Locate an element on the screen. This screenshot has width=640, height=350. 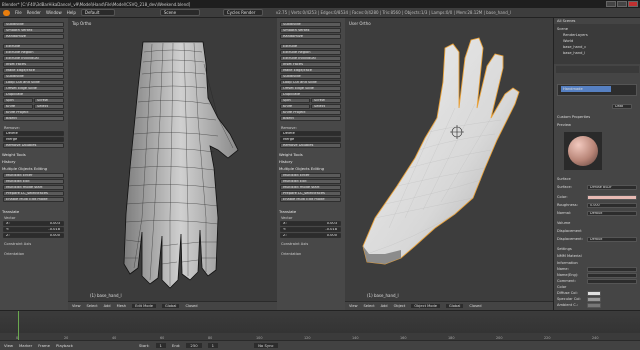
custom-properties-section: Custom Properties is located at coordinates (573, 117).